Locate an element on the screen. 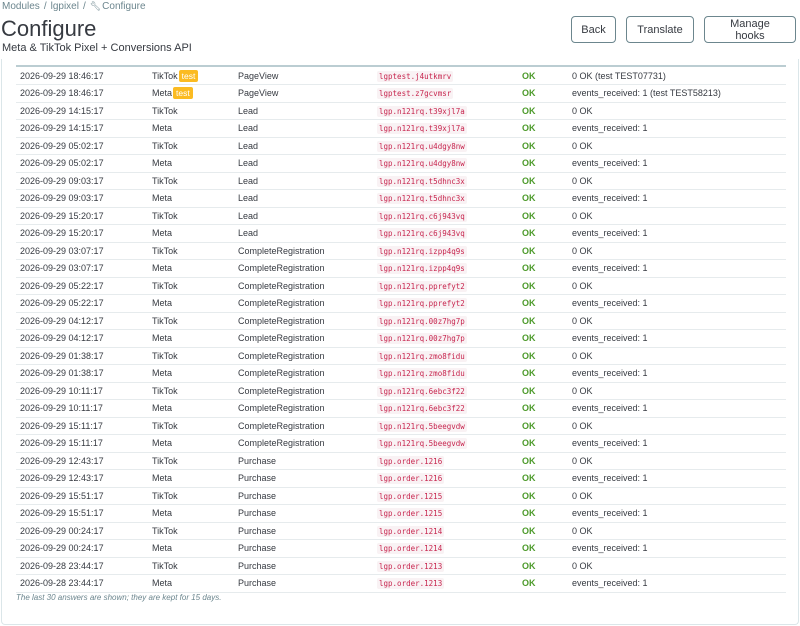 This screenshot has width=800, height=626. test-badge: test is located at coordinates (183, 93).